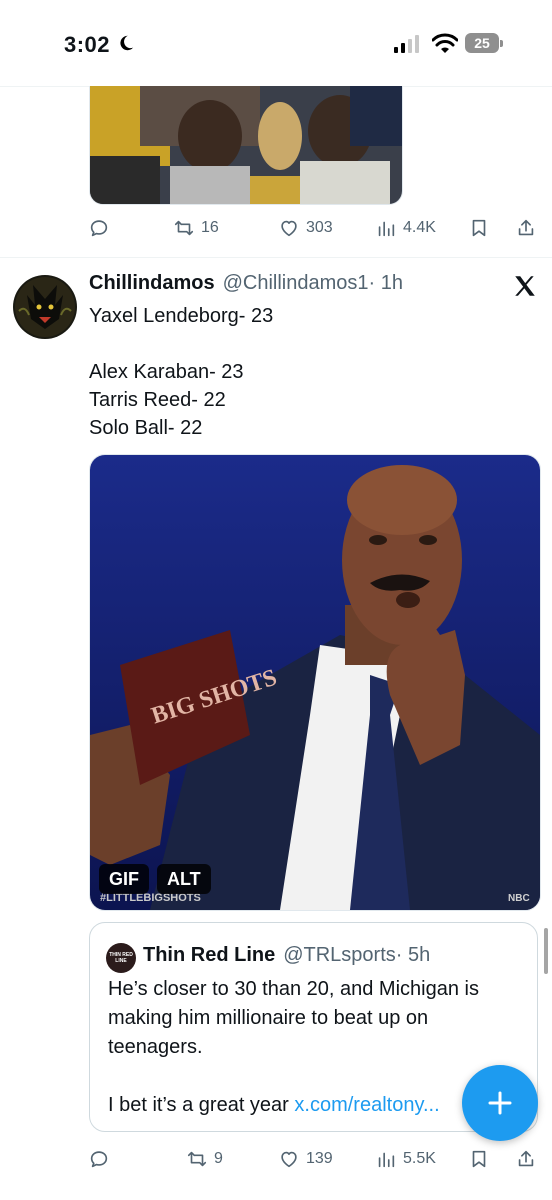 Image resolution: width=552 pixels, height=1200 pixels. I want to click on like-count: 139, so click(319, 1158).